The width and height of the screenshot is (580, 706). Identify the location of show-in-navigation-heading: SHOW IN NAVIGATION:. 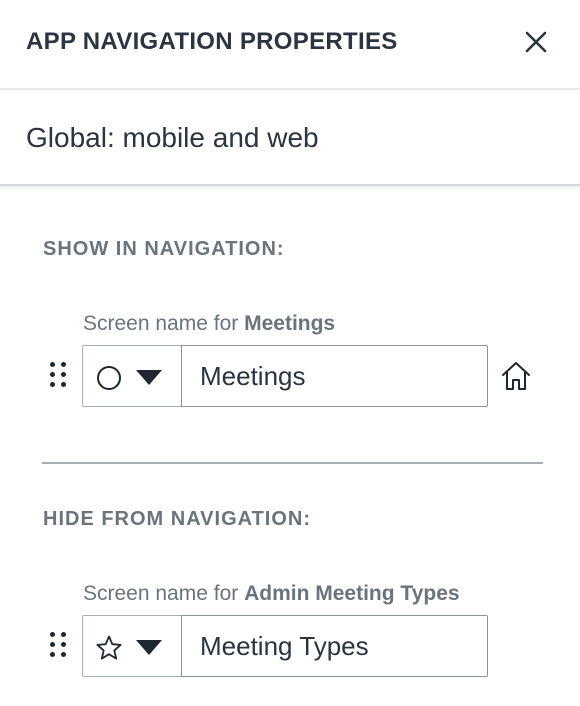
(164, 249).